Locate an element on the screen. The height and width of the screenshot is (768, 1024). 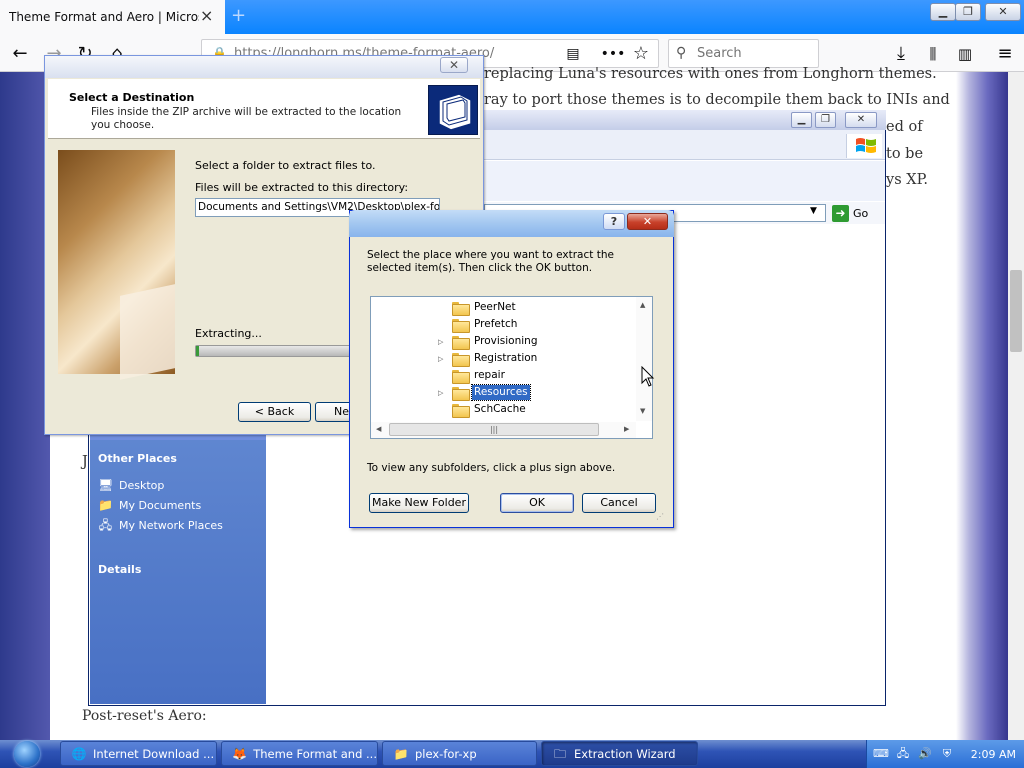
other-places-label: My Network Places is located at coordinates (171, 525).